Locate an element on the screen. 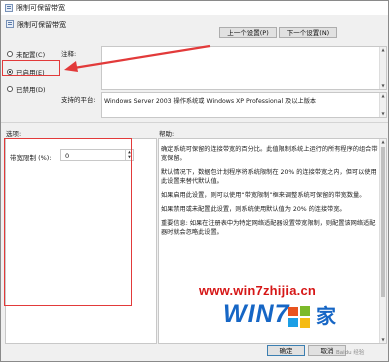 This screenshot has width=389, height=362. help-paragraph: 如果禁用或未配置此设置，则系统使用默认值为 20% 的连接带宽。 is located at coordinates (253, 209).